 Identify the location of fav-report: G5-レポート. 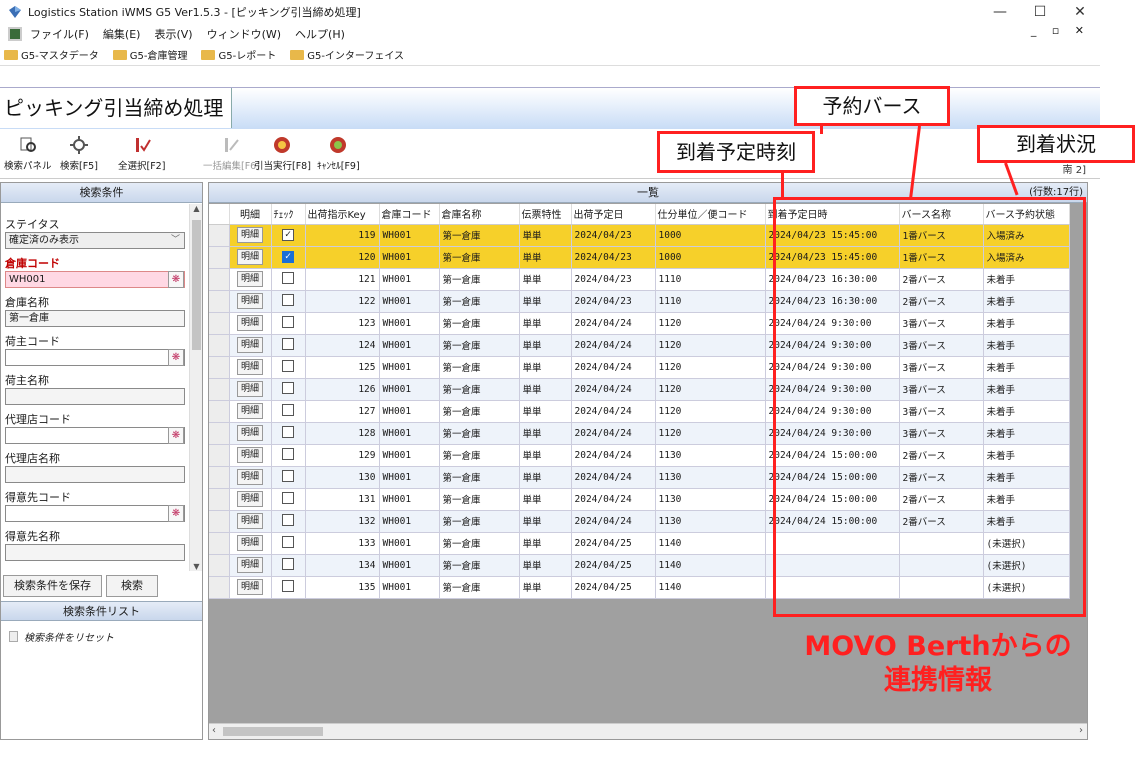
(238, 54).